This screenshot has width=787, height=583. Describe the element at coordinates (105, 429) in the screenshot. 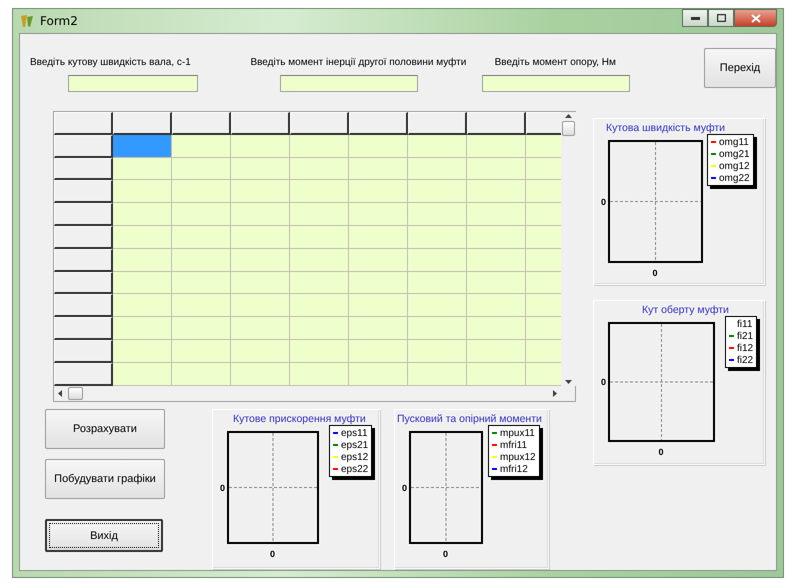

I see `action-button: Розрахувати` at that location.